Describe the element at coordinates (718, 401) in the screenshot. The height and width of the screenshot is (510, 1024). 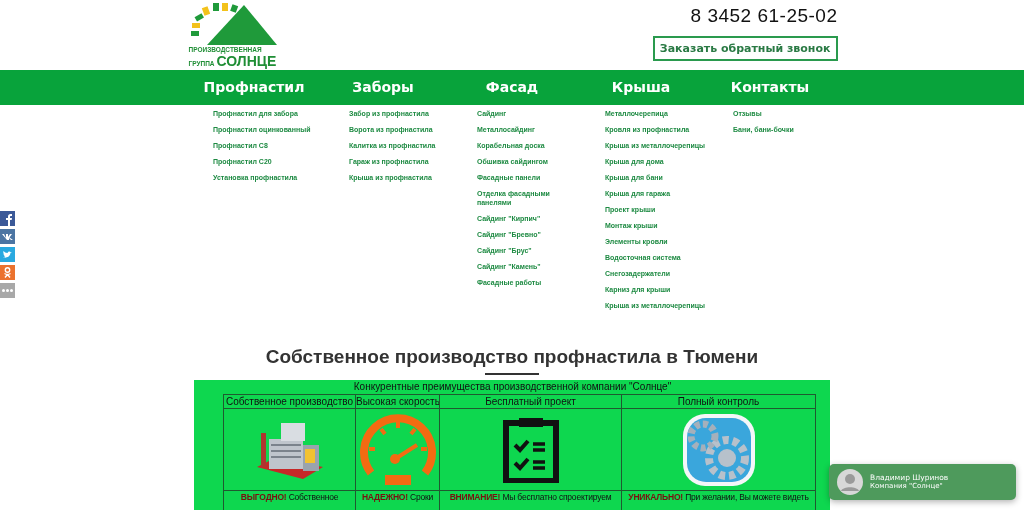
I see `table-header: Полный контроль` at that location.